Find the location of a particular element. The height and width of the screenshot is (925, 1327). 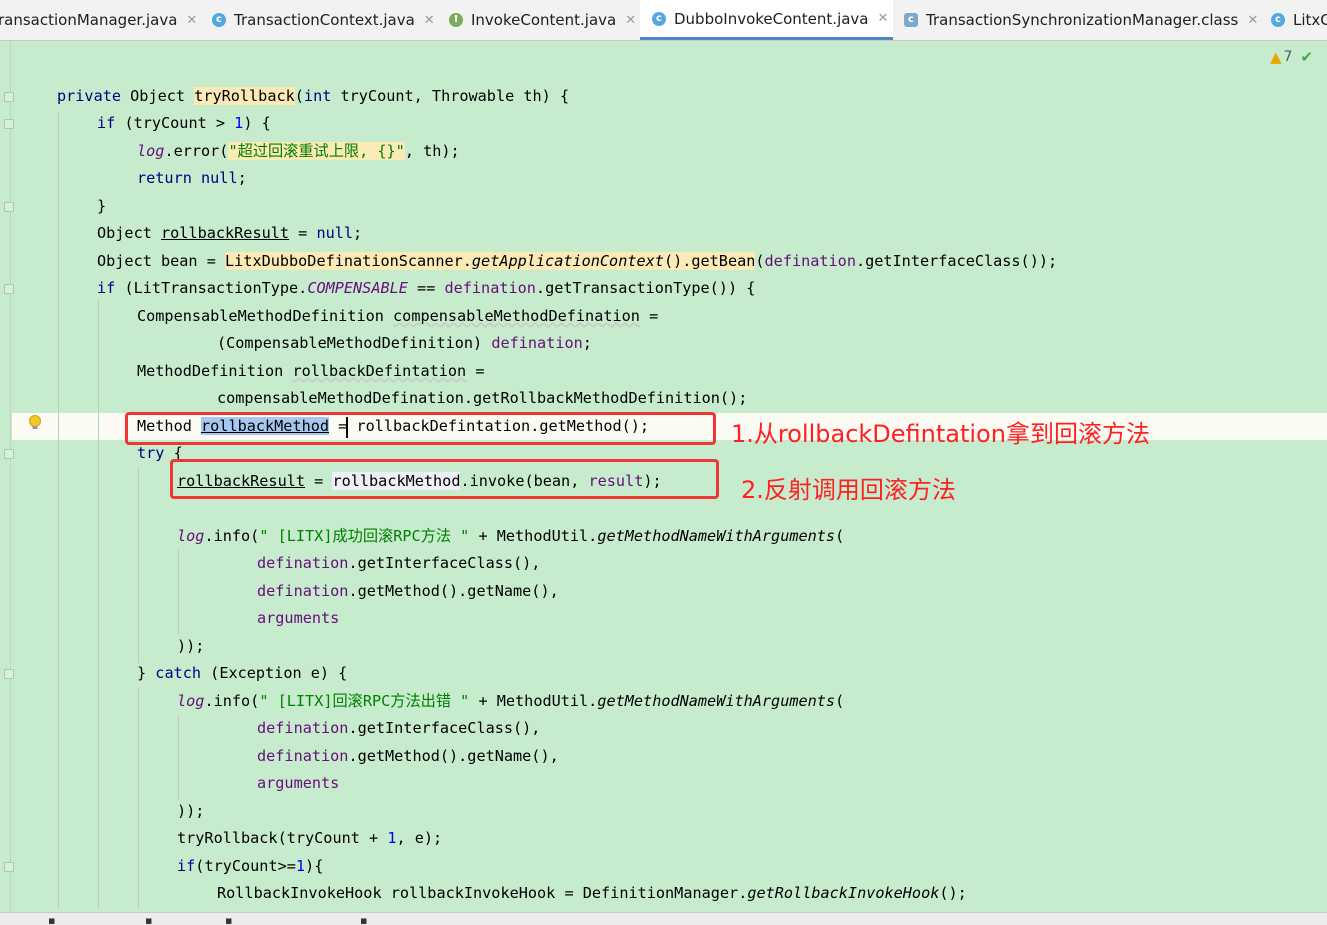

code-line-23: defination.getInterfaceClass(), is located at coordinates (399, 728).